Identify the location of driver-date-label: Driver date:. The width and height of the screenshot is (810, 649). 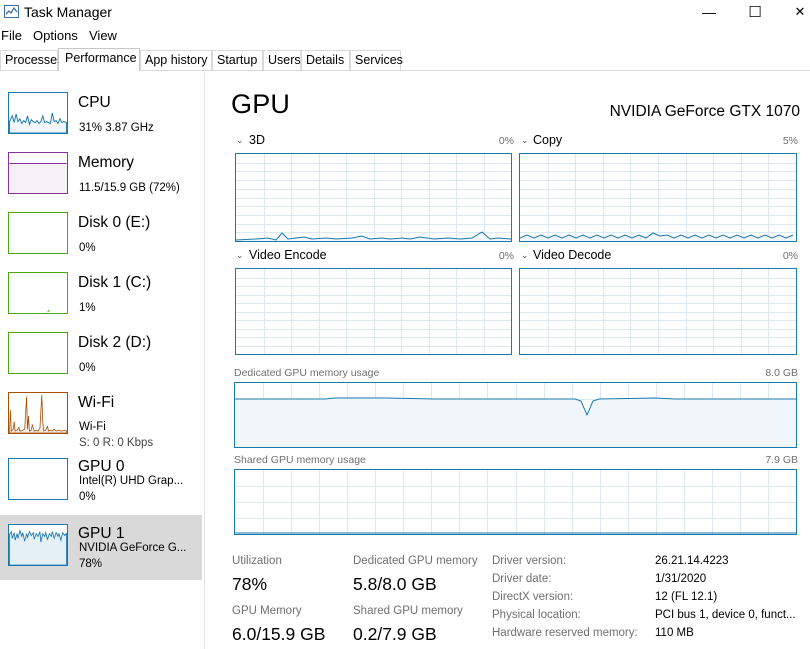
(522, 579).